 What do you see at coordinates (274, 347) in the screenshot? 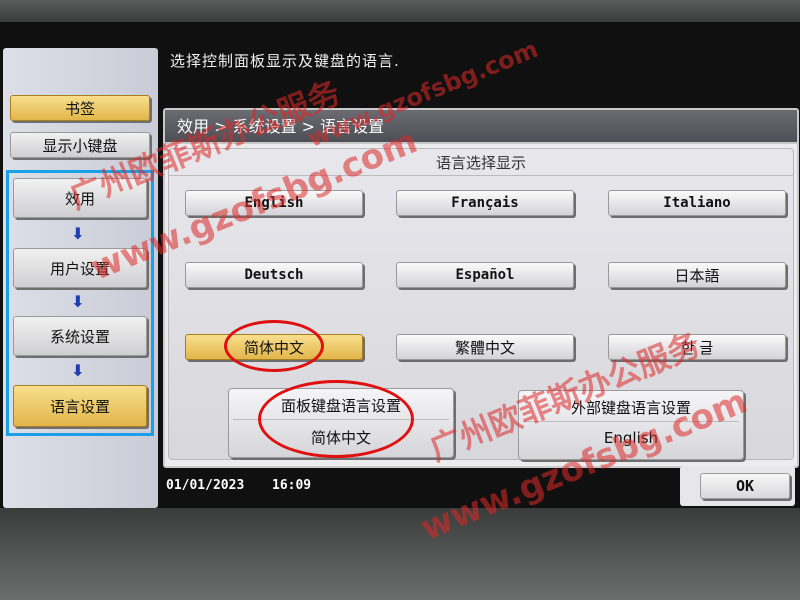
I see `lang-simplified-chinese-button: 简体中文` at bounding box center [274, 347].